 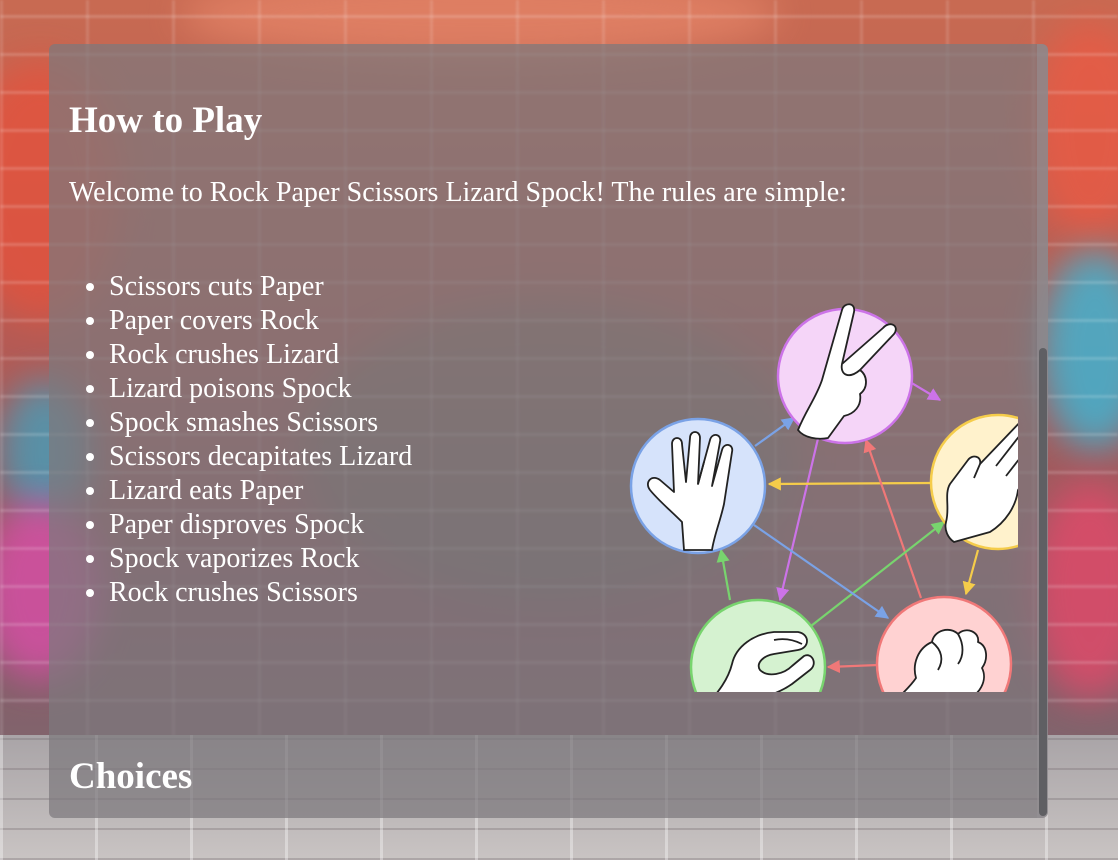 I want to click on paper-node, so click(x=973, y=482).